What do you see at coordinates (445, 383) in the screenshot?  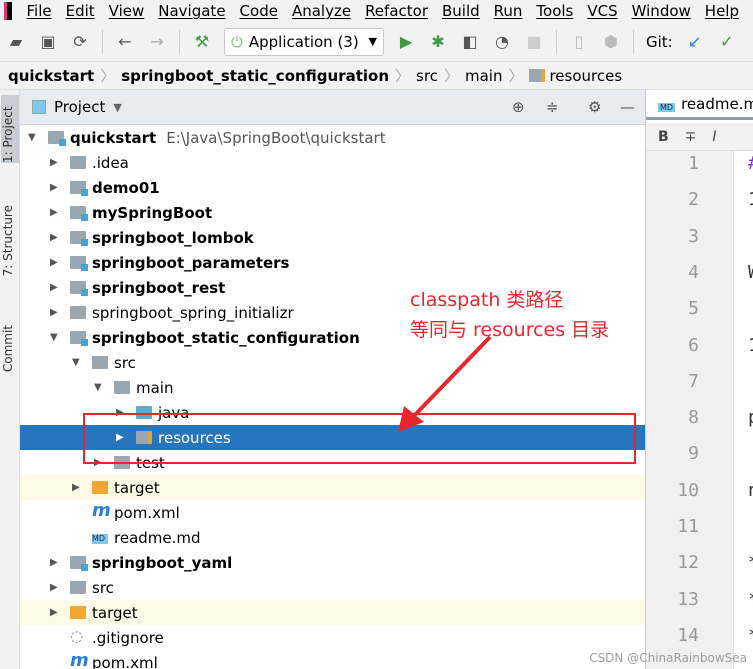 I see `annotation-arrow` at bounding box center [445, 383].